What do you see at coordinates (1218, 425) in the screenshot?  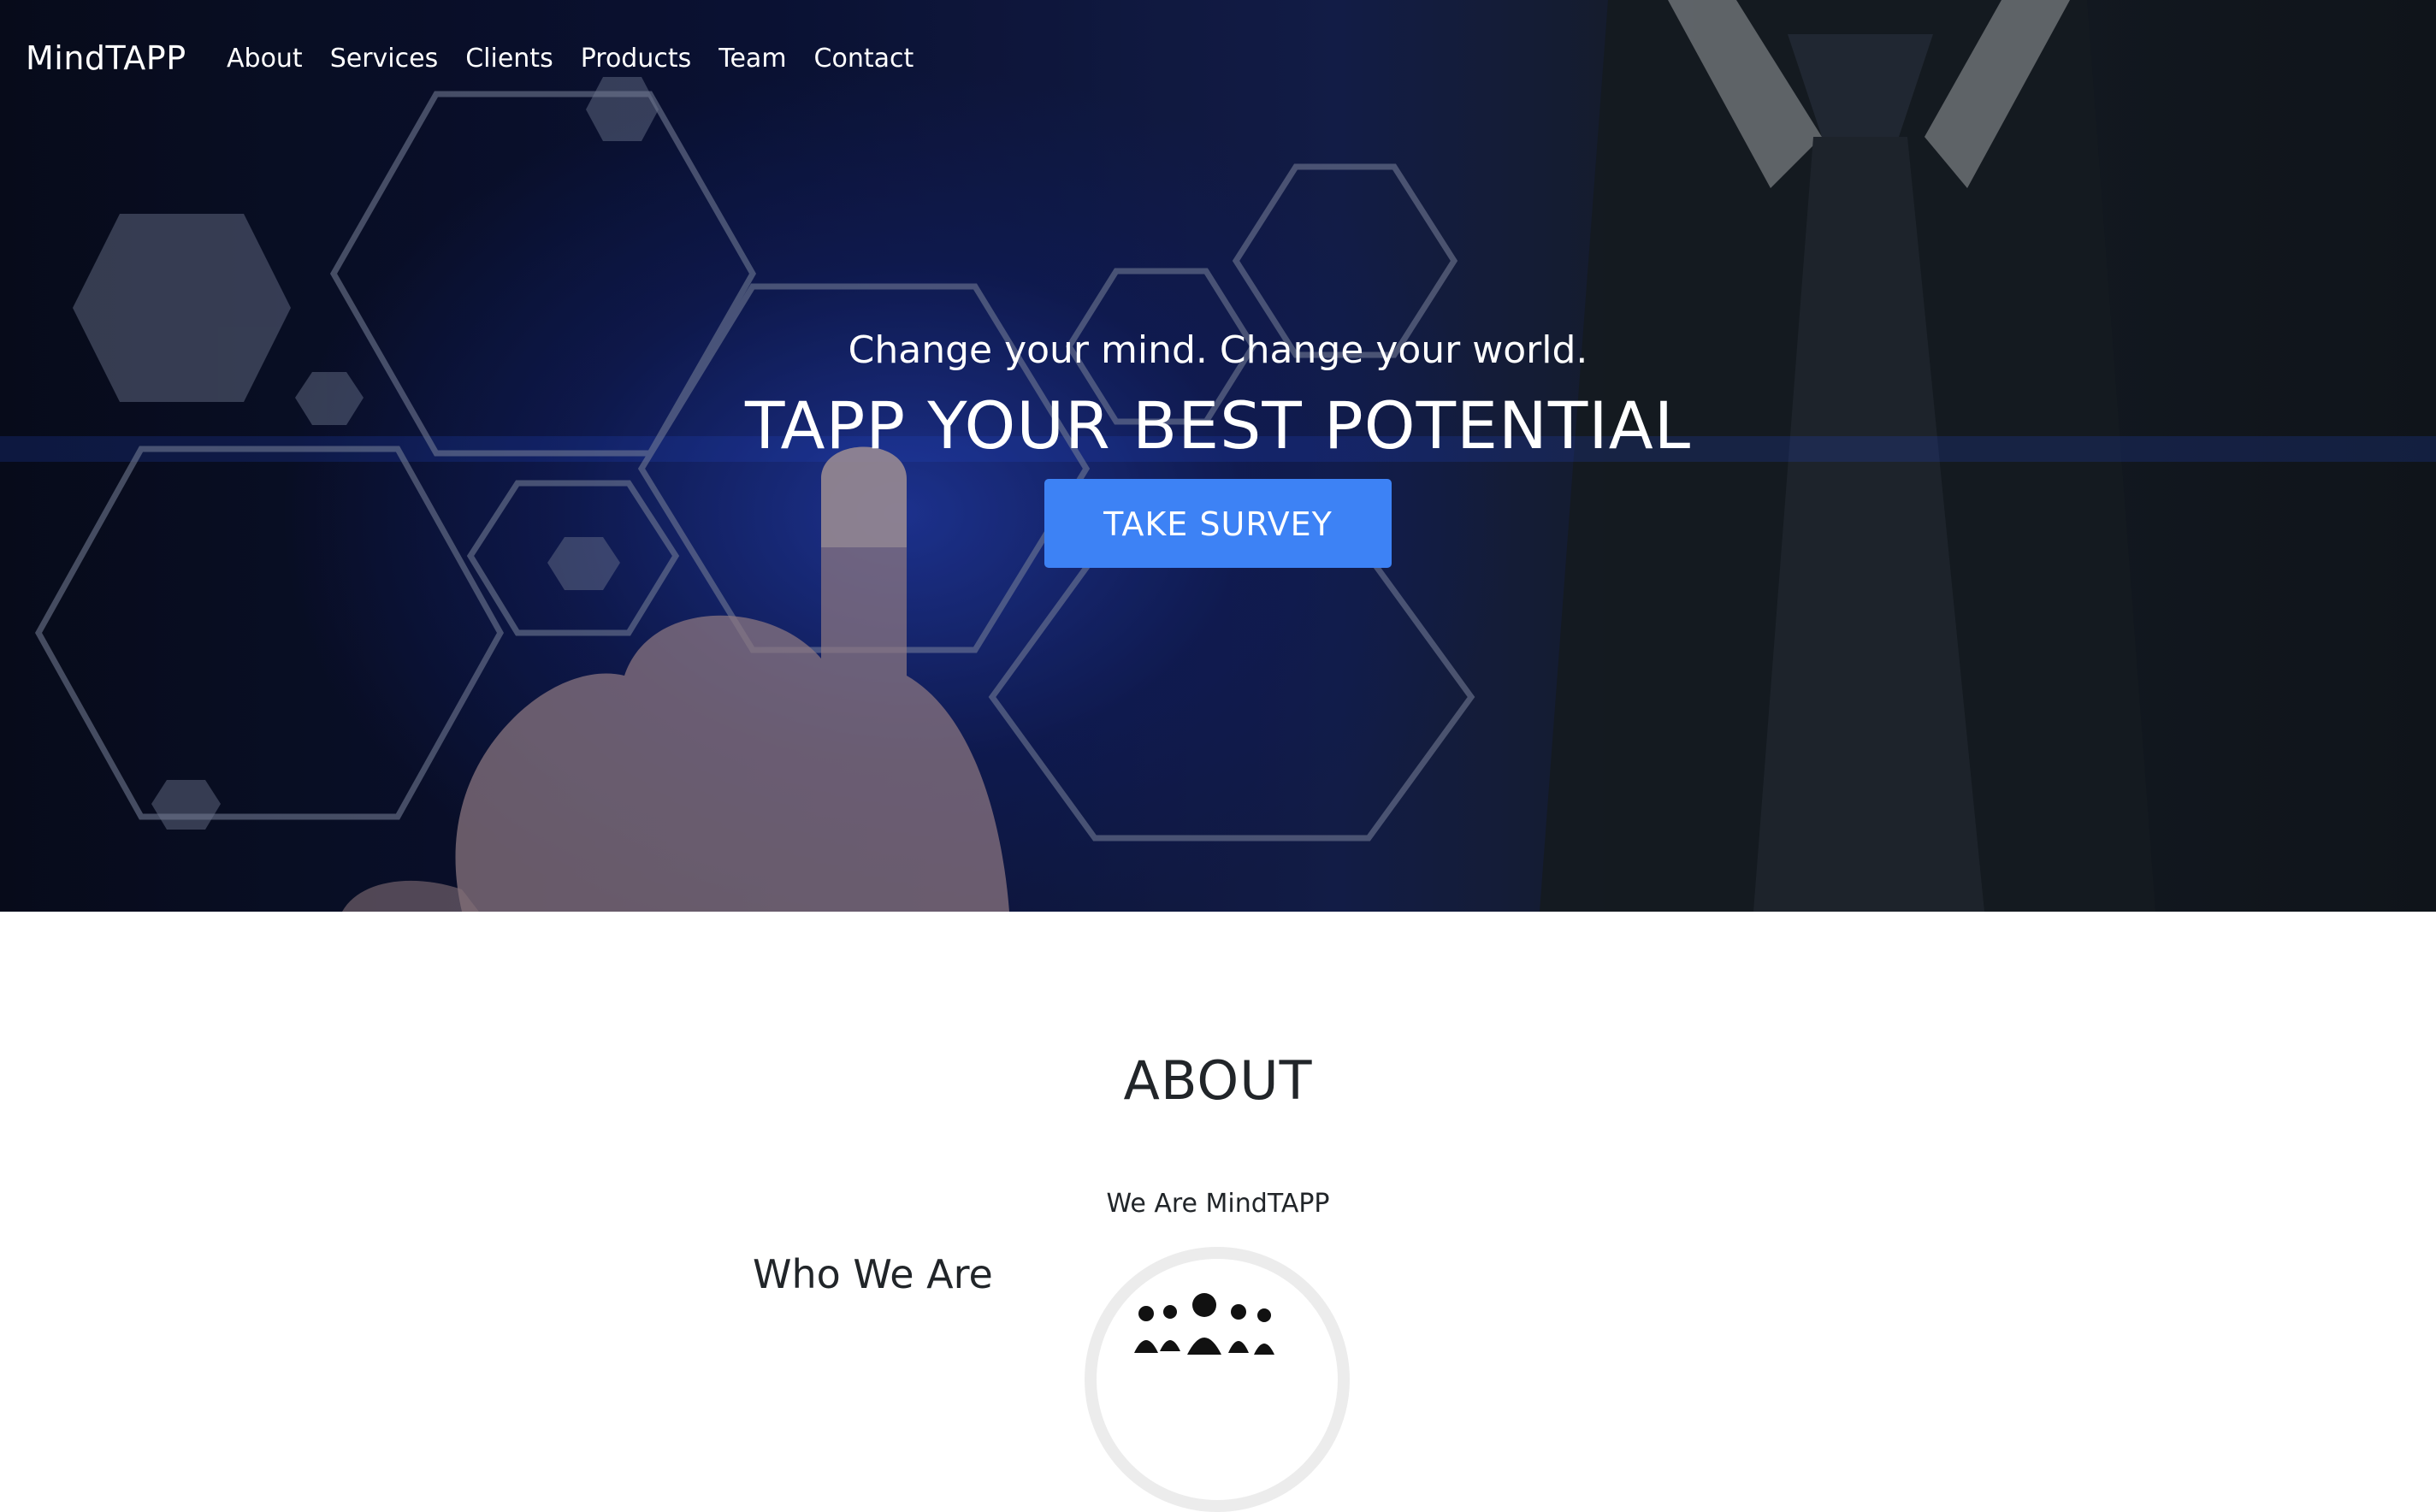 I see `hero-title: TAPP YOUR BEST POTENTIAL` at bounding box center [1218, 425].